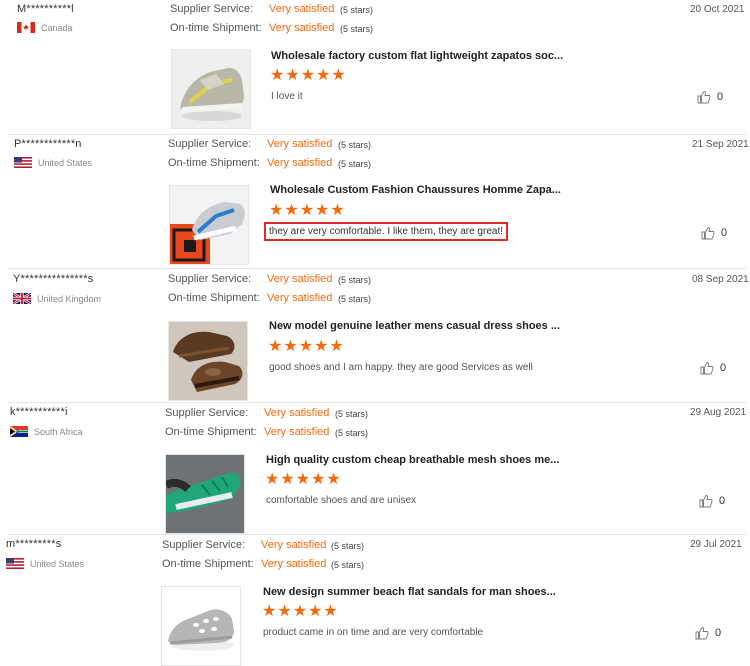 The width and height of the screenshot is (750, 666). What do you see at coordinates (26, 27) in the screenshot?
I see `canada-flag-icon` at bounding box center [26, 27].